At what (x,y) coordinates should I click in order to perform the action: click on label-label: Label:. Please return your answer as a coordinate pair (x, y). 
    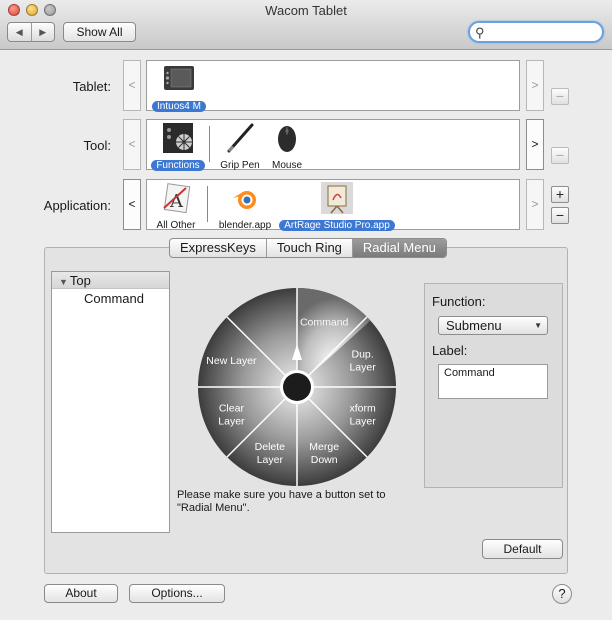
    Looking at the image, I should click on (450, 350).